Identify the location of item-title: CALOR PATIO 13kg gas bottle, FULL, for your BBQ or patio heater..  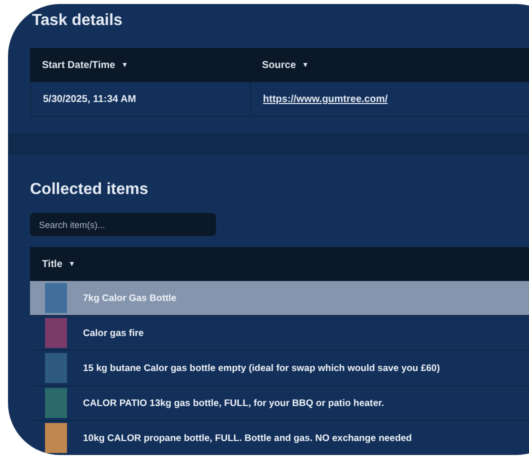
(233, 403).